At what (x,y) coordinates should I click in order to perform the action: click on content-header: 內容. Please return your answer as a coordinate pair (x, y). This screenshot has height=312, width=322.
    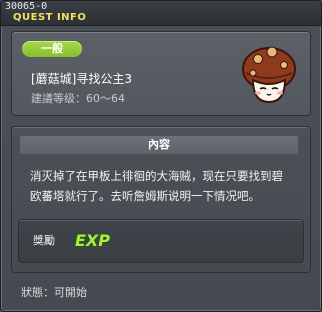
    Looking at the image, I should click on (159, 145).